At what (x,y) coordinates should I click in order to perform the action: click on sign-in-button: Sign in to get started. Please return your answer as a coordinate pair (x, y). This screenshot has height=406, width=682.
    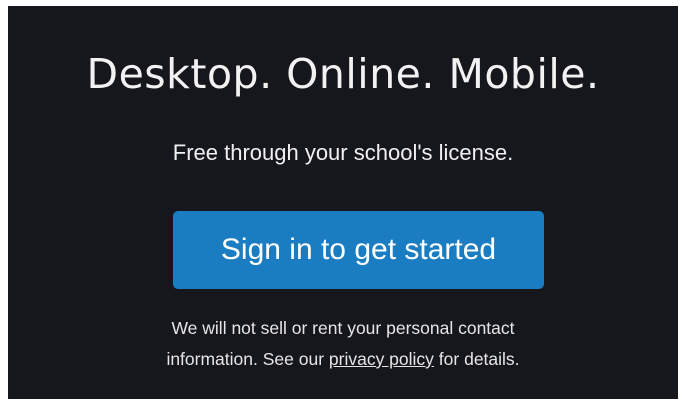
    Looking at the image, I should click on (358, 250).